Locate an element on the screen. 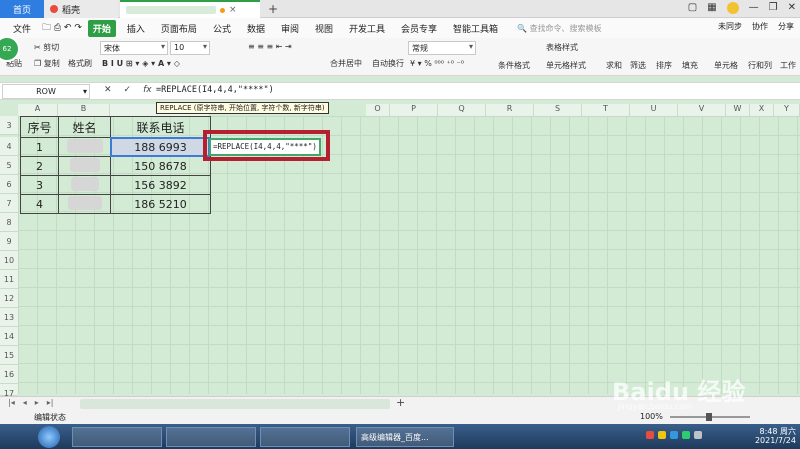  cell-phone: 156 3892 is located at coordinates (160, 185).